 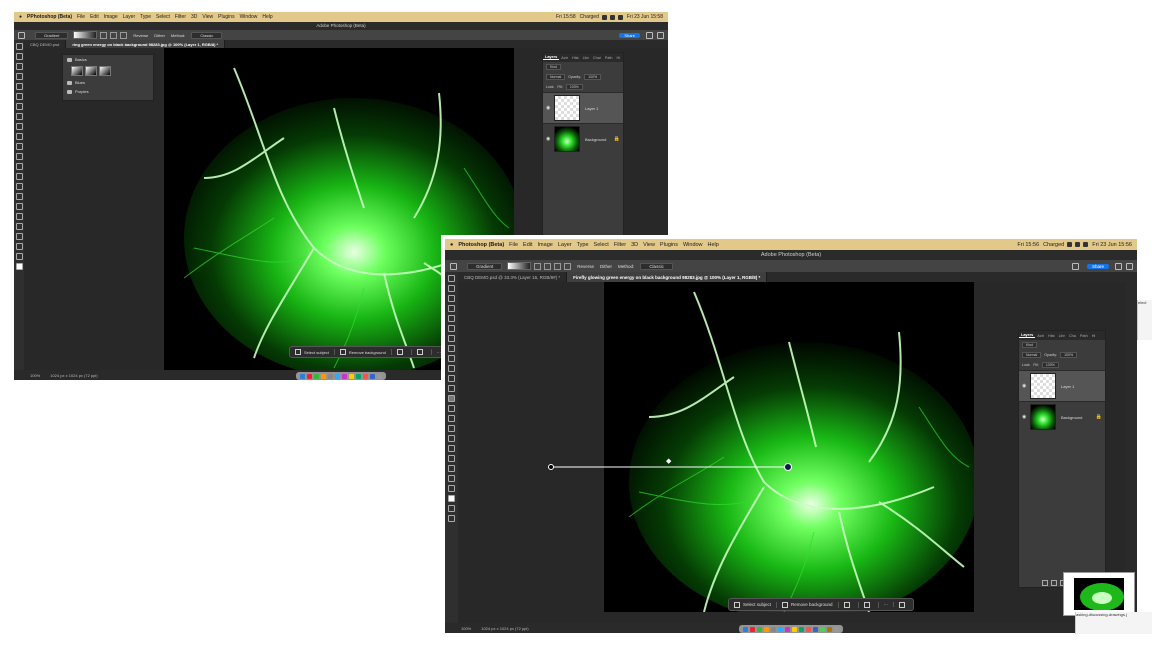 I want to click on menu-plugins: Plugins, so click(x=226, y=17).